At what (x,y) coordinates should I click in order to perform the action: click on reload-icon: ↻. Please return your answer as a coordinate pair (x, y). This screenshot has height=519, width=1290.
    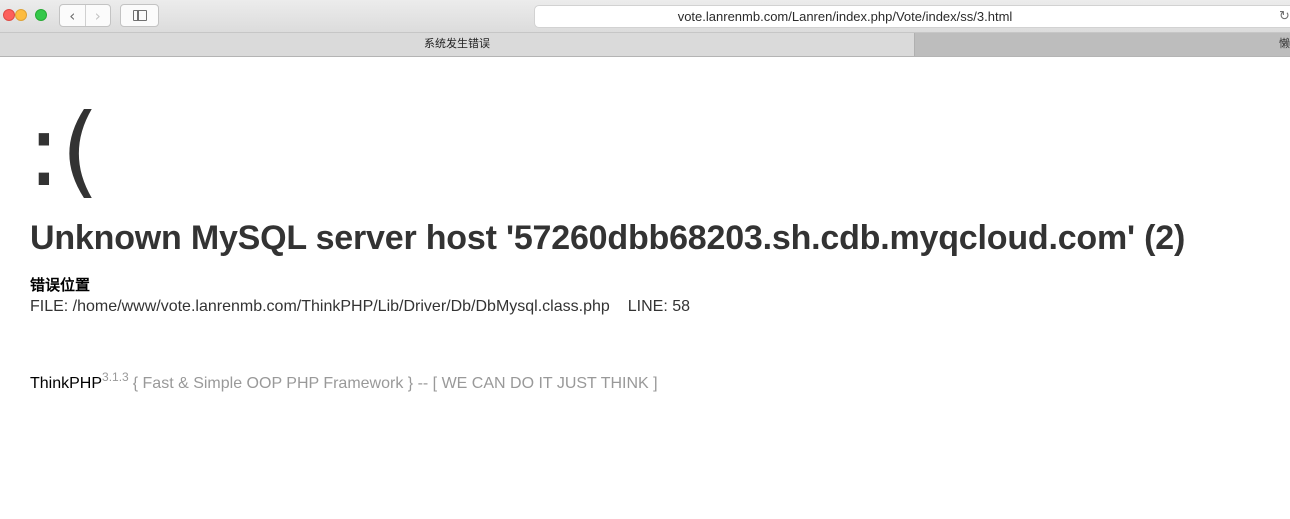
    Looking at the image, I should click on (1284, 16).